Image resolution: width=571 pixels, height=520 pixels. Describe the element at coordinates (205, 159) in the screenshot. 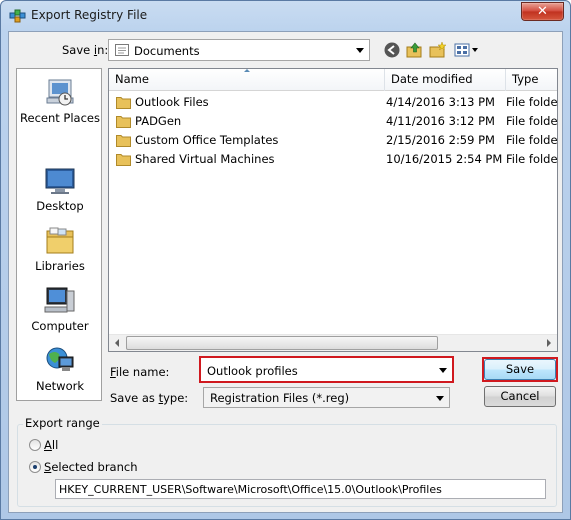

I see `file-name: Shared Virtual Machines` at that location.